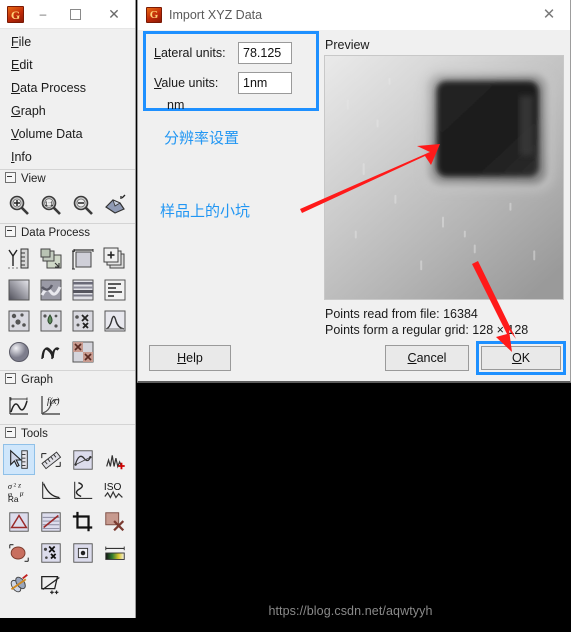 The width and height of the screenshot is (571, 632). I want to click on line-stats-icon, so click(83, 490).